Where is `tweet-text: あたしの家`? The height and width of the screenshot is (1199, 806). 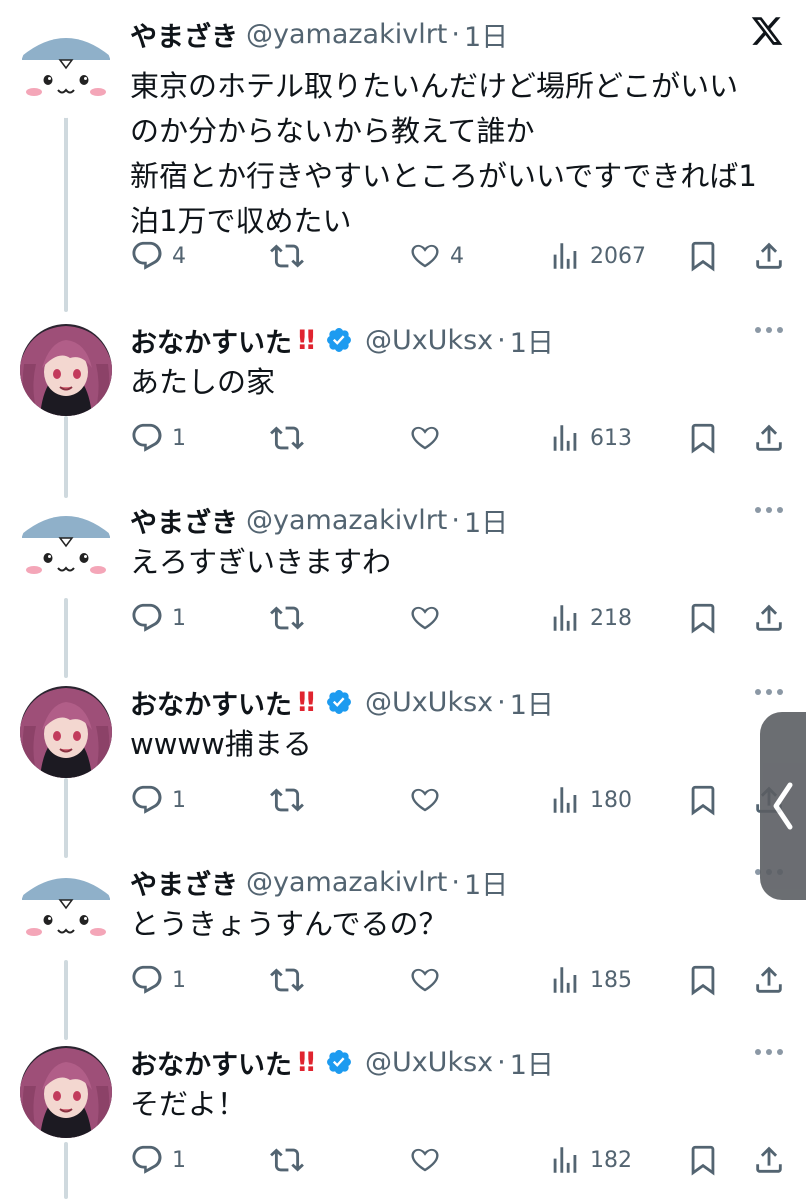
tweet-text: あたしの家 is located at coordinates (203, 382).